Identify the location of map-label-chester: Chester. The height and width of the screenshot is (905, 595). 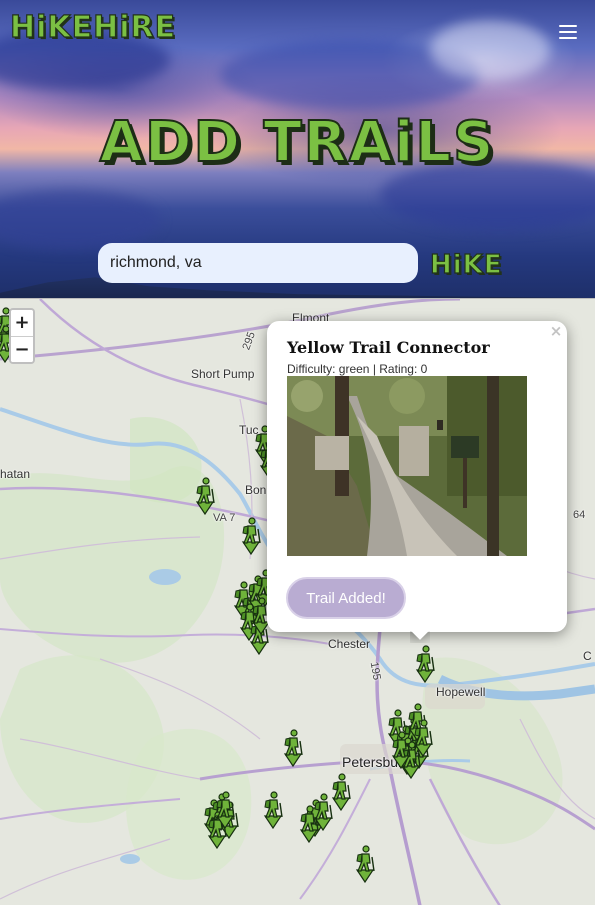
(349, 644).